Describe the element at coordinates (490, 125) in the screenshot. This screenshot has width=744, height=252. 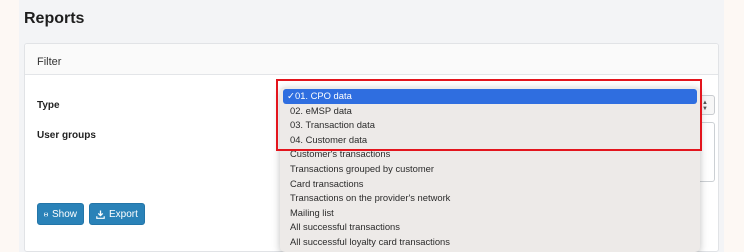
I see `dropdown-option-transaction-data: 03. Transaction data` at that location.